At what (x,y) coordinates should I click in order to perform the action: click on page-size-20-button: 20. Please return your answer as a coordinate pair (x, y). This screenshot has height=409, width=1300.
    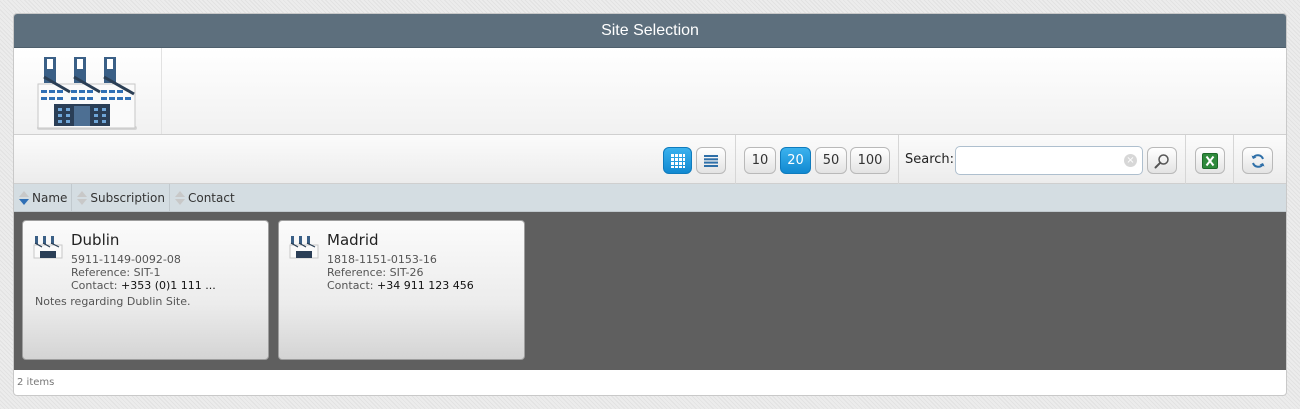
    Looking at the image, I should click on (795, 160).